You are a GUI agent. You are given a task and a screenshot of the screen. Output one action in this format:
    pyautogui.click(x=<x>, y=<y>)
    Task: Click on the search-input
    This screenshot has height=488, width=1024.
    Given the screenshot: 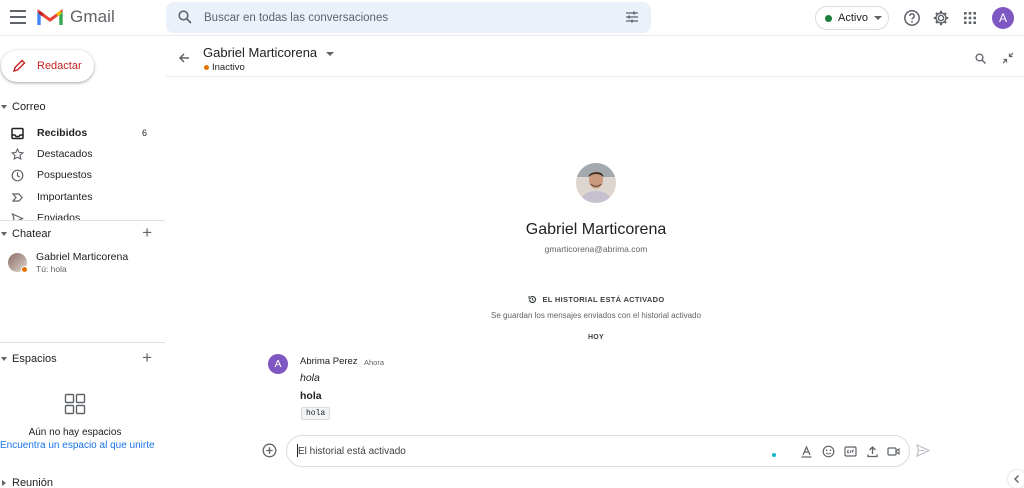 What is the action you would take?
    pyautogui.click(x=404, y=18)
    